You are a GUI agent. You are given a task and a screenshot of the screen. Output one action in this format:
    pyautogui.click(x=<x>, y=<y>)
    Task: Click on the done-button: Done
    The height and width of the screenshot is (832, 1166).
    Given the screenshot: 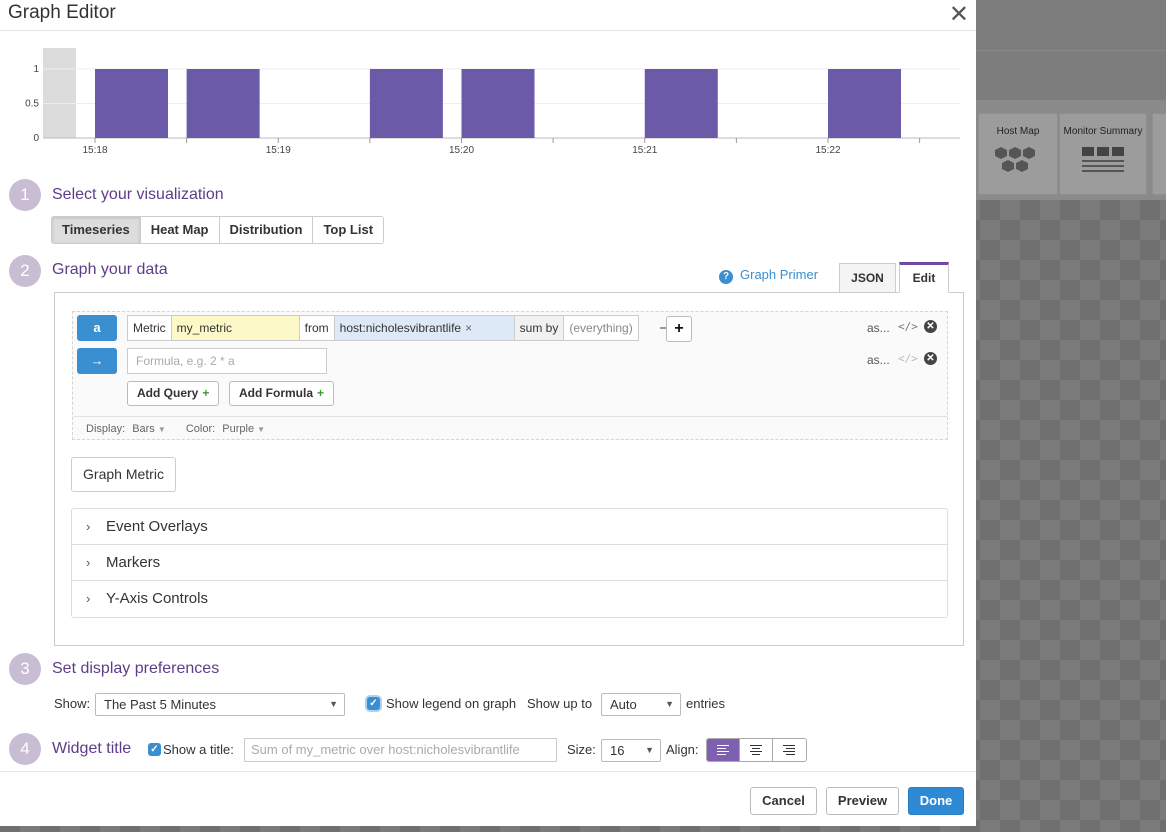 What is the action you would take?
    pyautogui.click(x=936, y=801)
    